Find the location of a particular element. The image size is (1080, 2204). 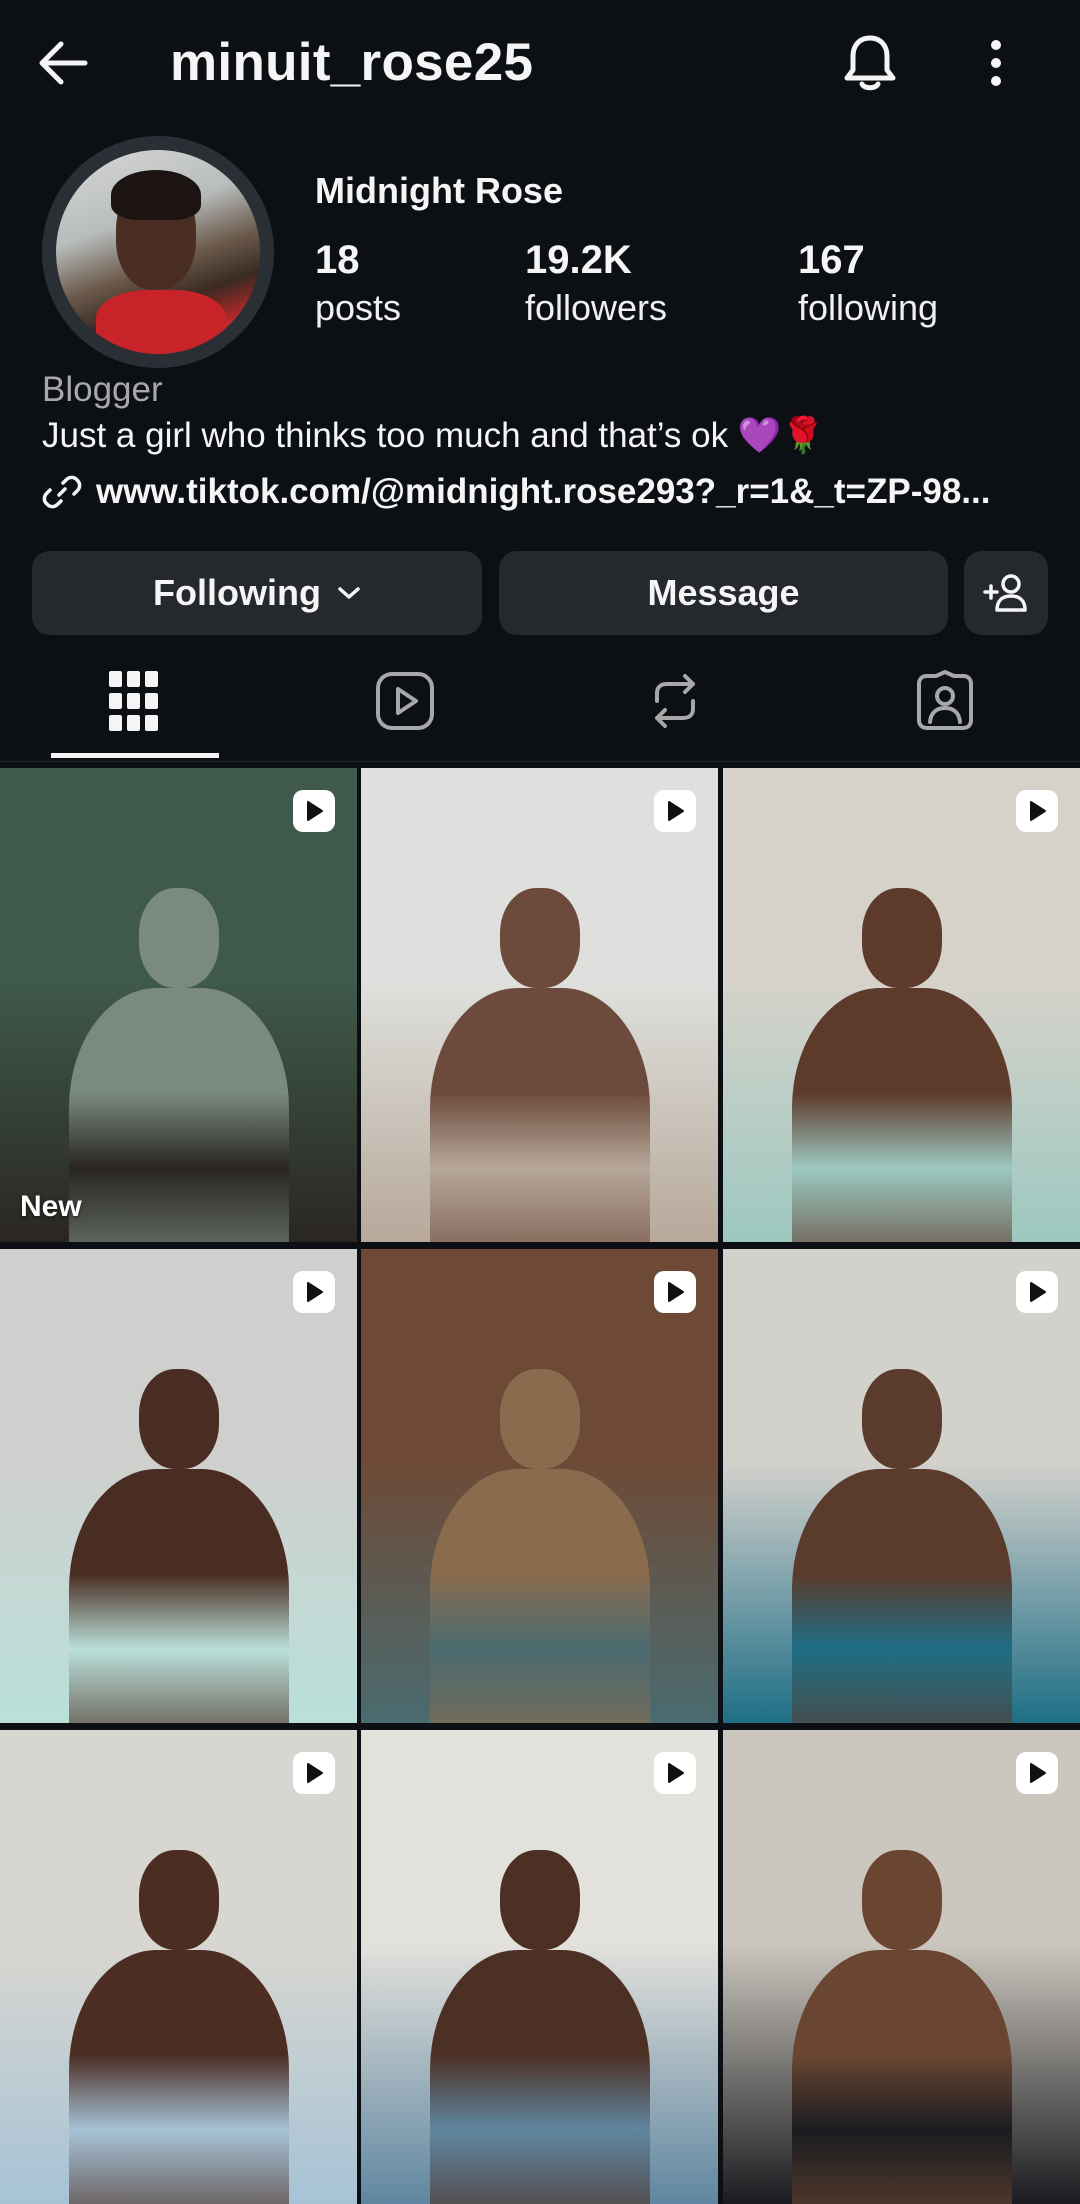

followers-count: 19.2K is located at coordinates (578, 260).